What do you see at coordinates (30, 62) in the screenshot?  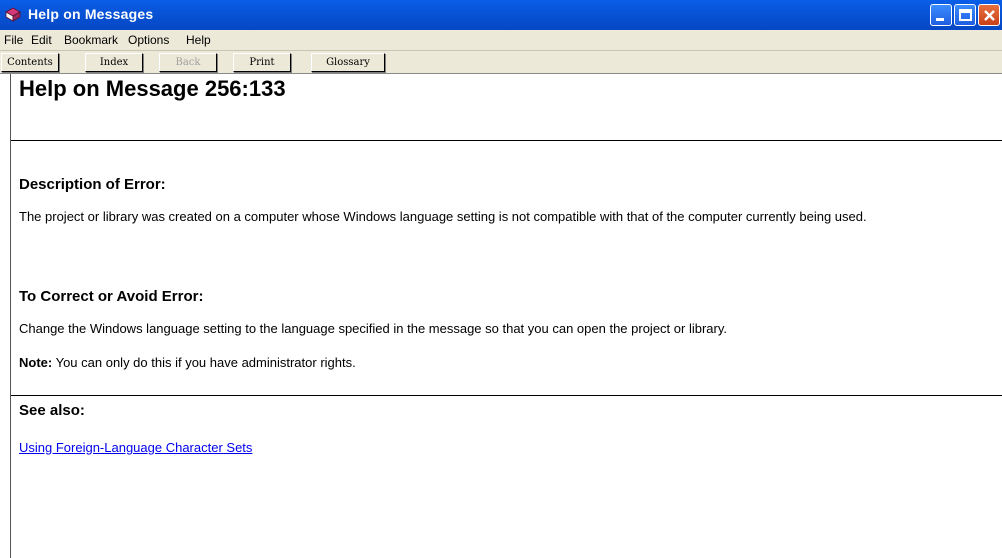 I see `contents-button: Contents` at bounding box center [30, 62].